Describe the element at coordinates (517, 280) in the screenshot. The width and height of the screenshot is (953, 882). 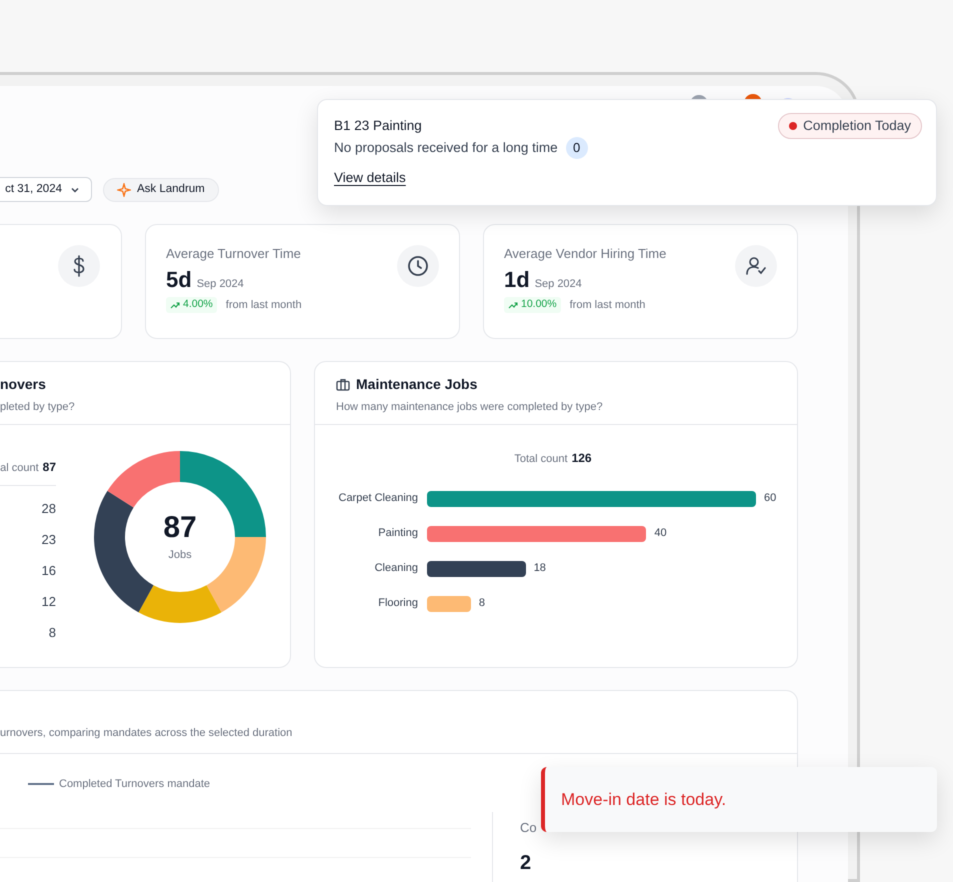
I see `kpi-value: 1d` at that location.